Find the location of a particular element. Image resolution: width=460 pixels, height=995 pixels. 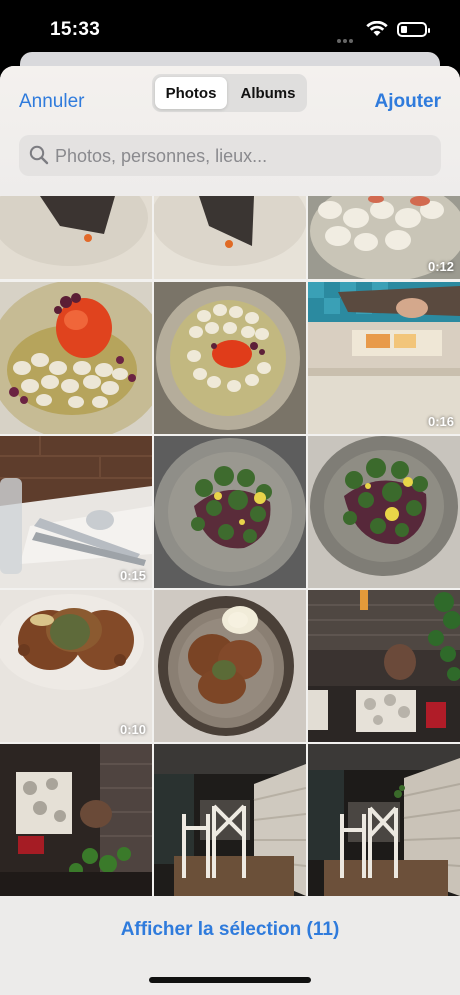

video-duration: 0:12 is located at coordinates (440, 266).